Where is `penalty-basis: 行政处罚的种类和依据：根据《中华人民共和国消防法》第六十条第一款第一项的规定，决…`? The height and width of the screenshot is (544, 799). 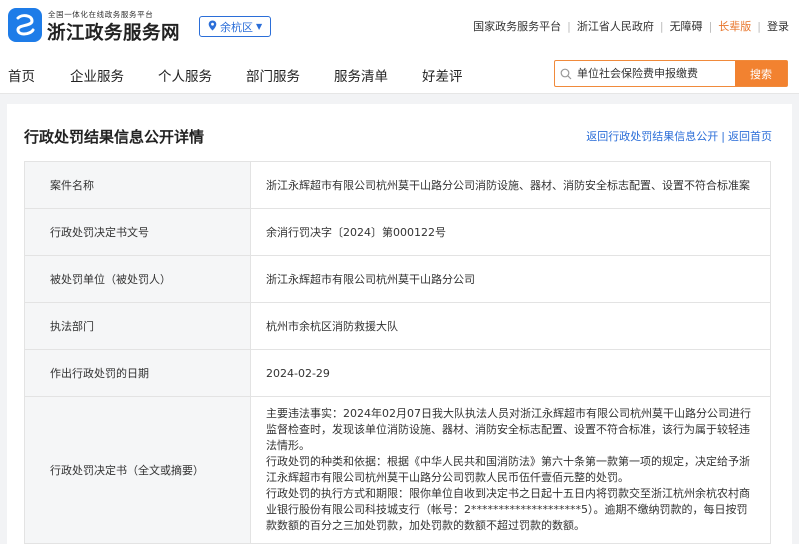 penalty-basis: 行政处罚的种类和依据：根据《中华人民共和国消防法》第六十条第一款第一项的规定，决… is located at coordinates (508, 469).